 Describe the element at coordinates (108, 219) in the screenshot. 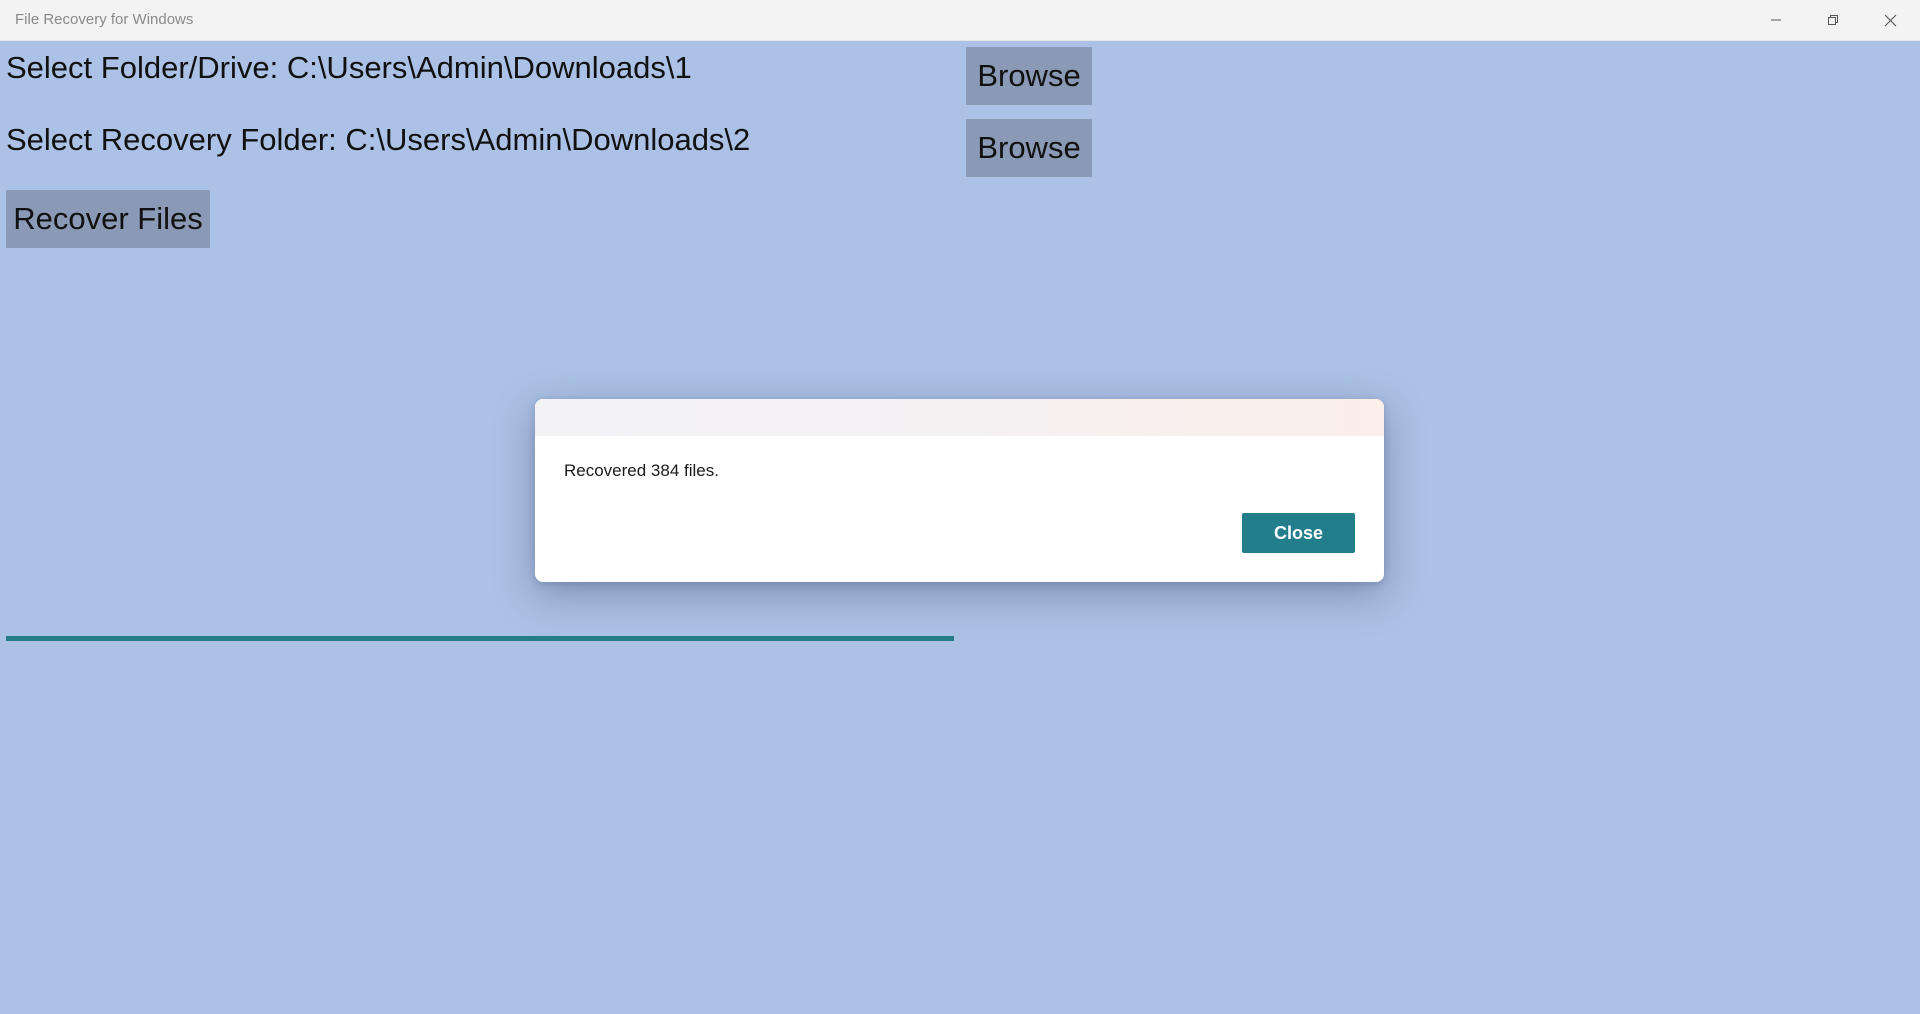

I see `recover-files-button: Recover Files` at that location.